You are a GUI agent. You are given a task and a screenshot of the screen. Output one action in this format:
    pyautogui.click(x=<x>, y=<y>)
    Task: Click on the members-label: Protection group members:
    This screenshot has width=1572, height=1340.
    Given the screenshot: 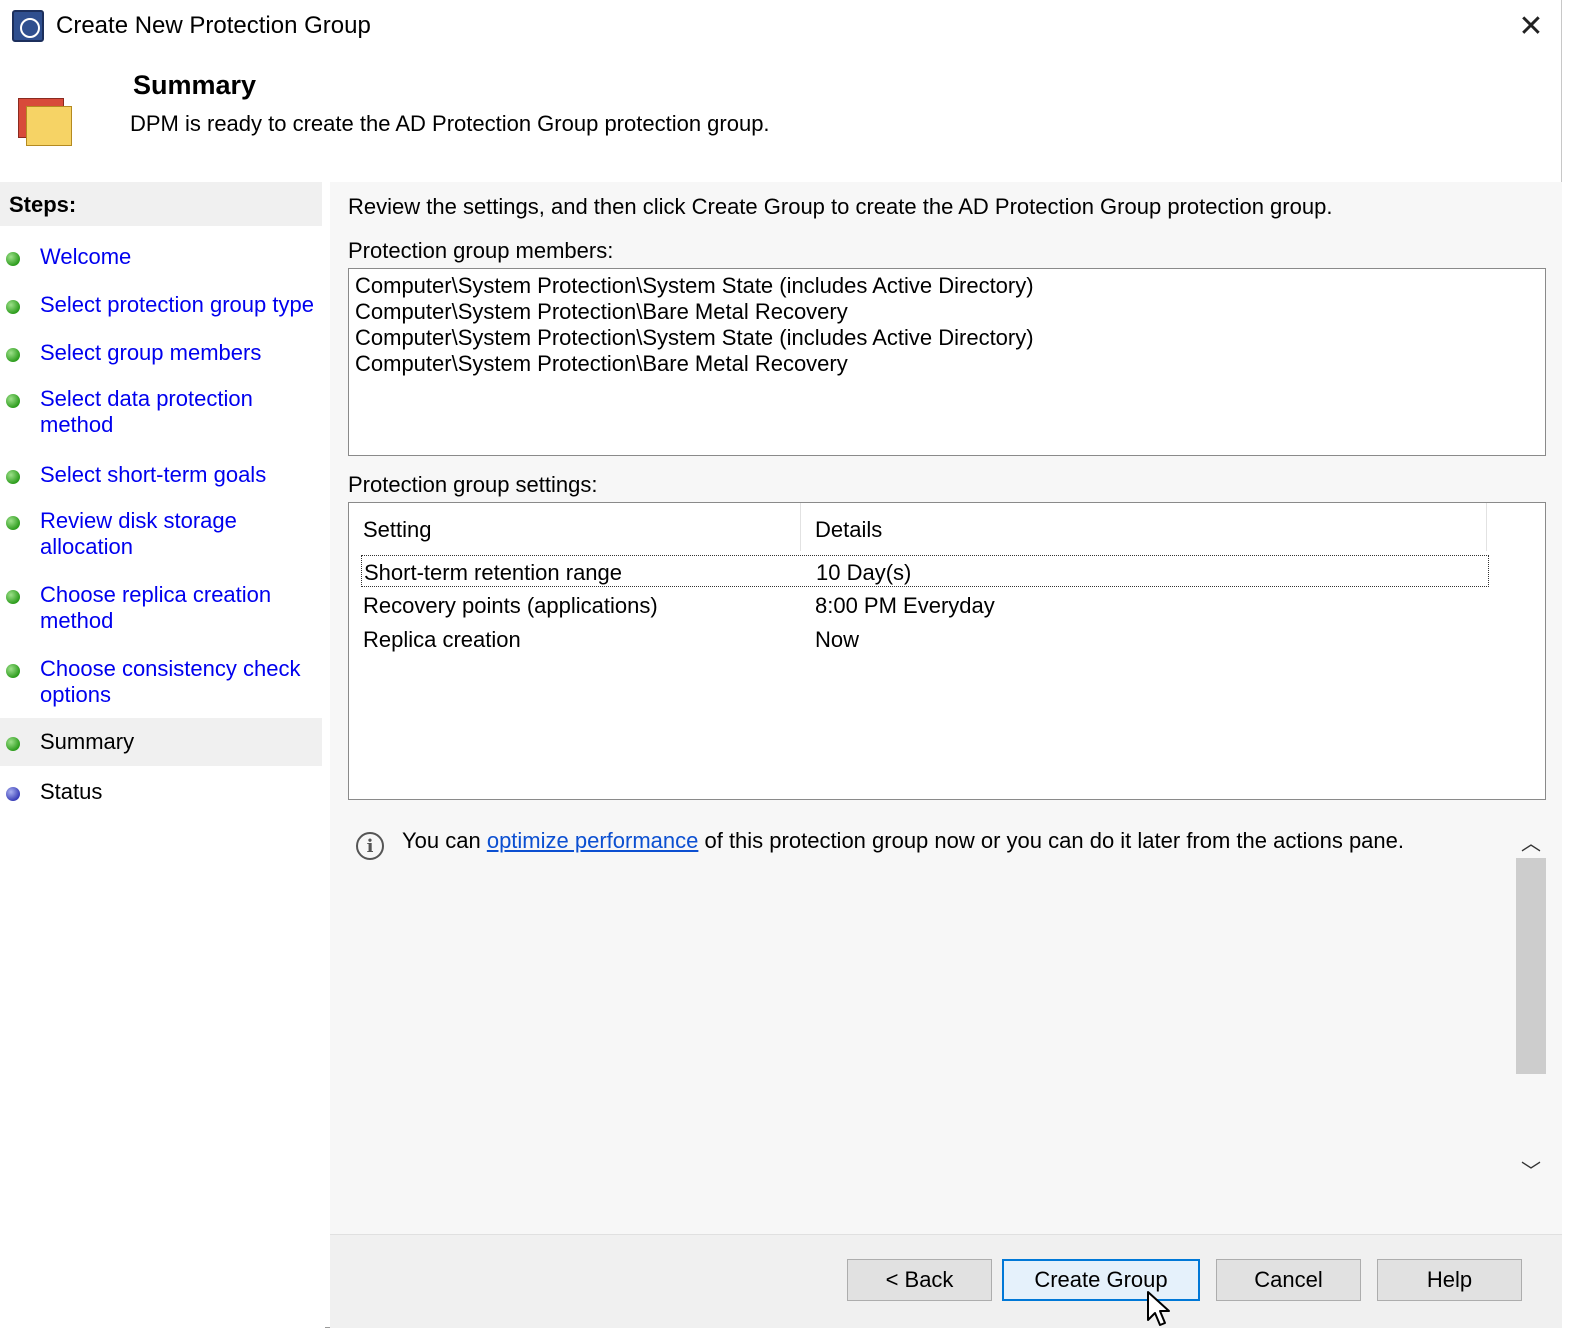 What is the action you would take?
    pyautogui.click(x=481, y=250)
    